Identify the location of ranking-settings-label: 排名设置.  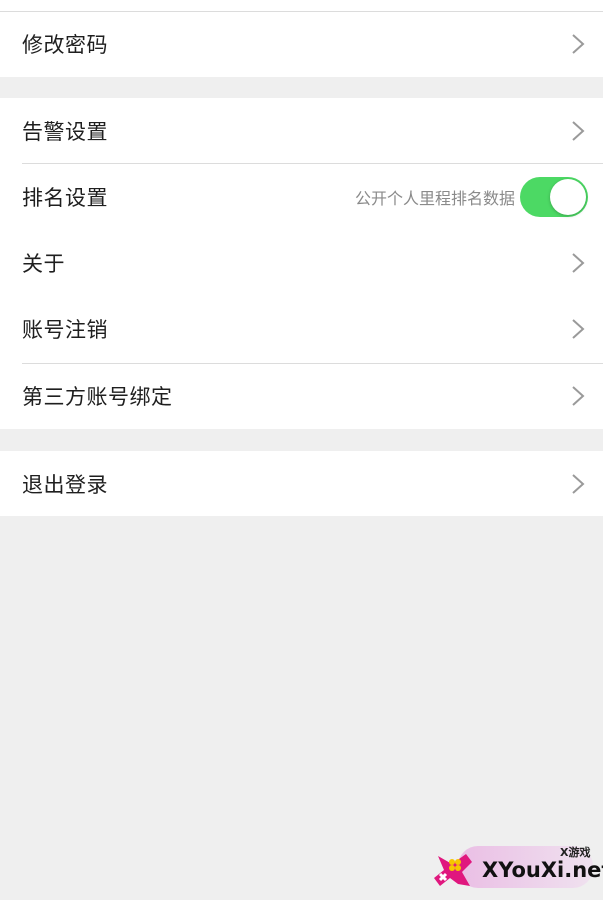
(65, 198).